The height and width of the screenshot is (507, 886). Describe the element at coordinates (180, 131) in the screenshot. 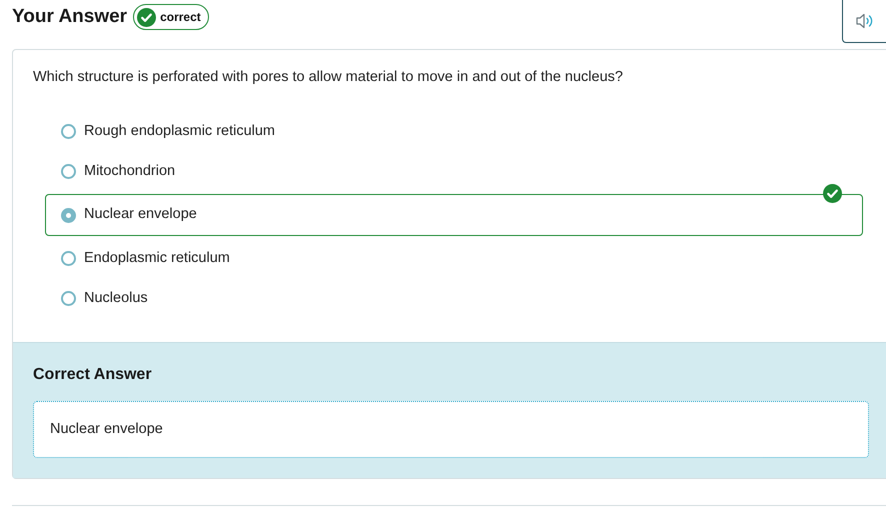

I see `option-label: Rough endoplasmic reticulum` at that location.